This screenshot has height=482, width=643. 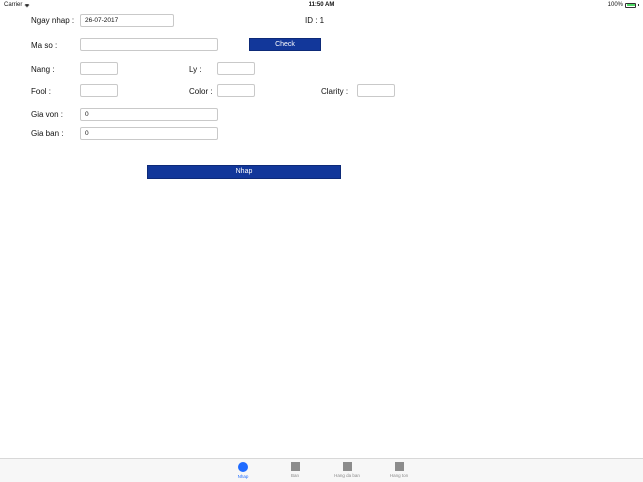 What do you see at coordinates (244, 172) in the screenshot?
I see `nhap-button: Nhap` at bounding box center [244, 172].